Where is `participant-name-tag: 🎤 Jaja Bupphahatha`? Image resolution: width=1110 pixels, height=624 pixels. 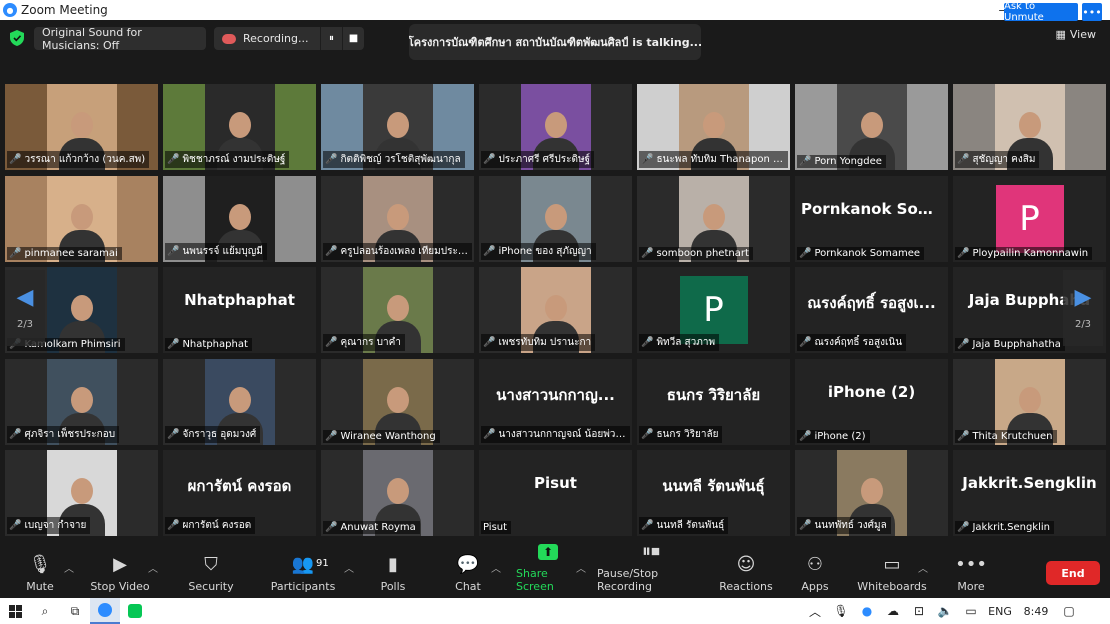 participant-name-tag: 🎤 Jaja Bupphahatha is located at coordinates (1010, 344).